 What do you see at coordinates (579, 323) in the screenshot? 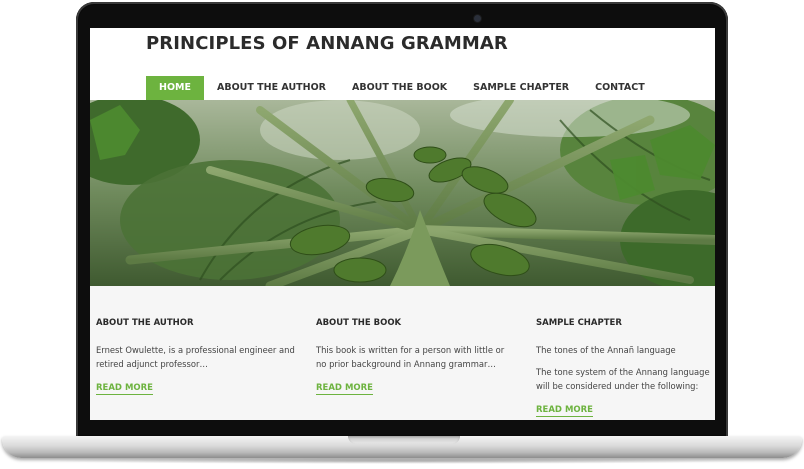
I see `column-heading: SAMPLE CHAPTER` at bounding box center [579, 323].